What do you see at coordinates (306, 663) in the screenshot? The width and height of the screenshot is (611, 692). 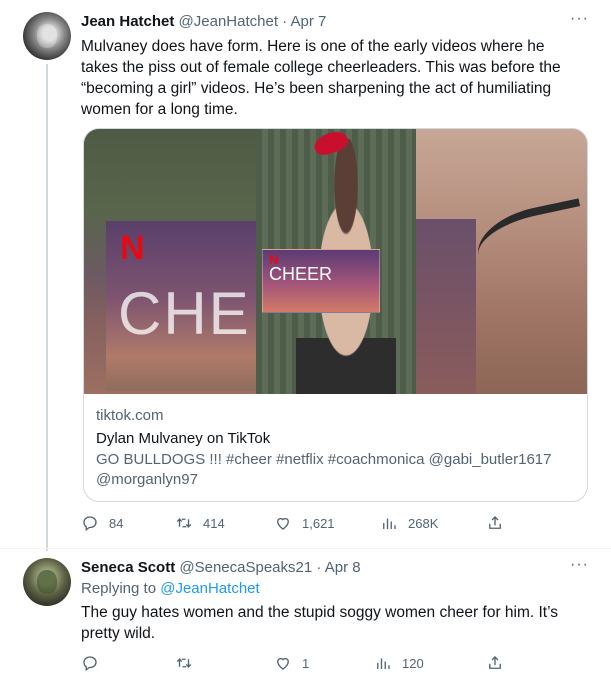 I see `like-count: 1` at bounding box center [306, 663].